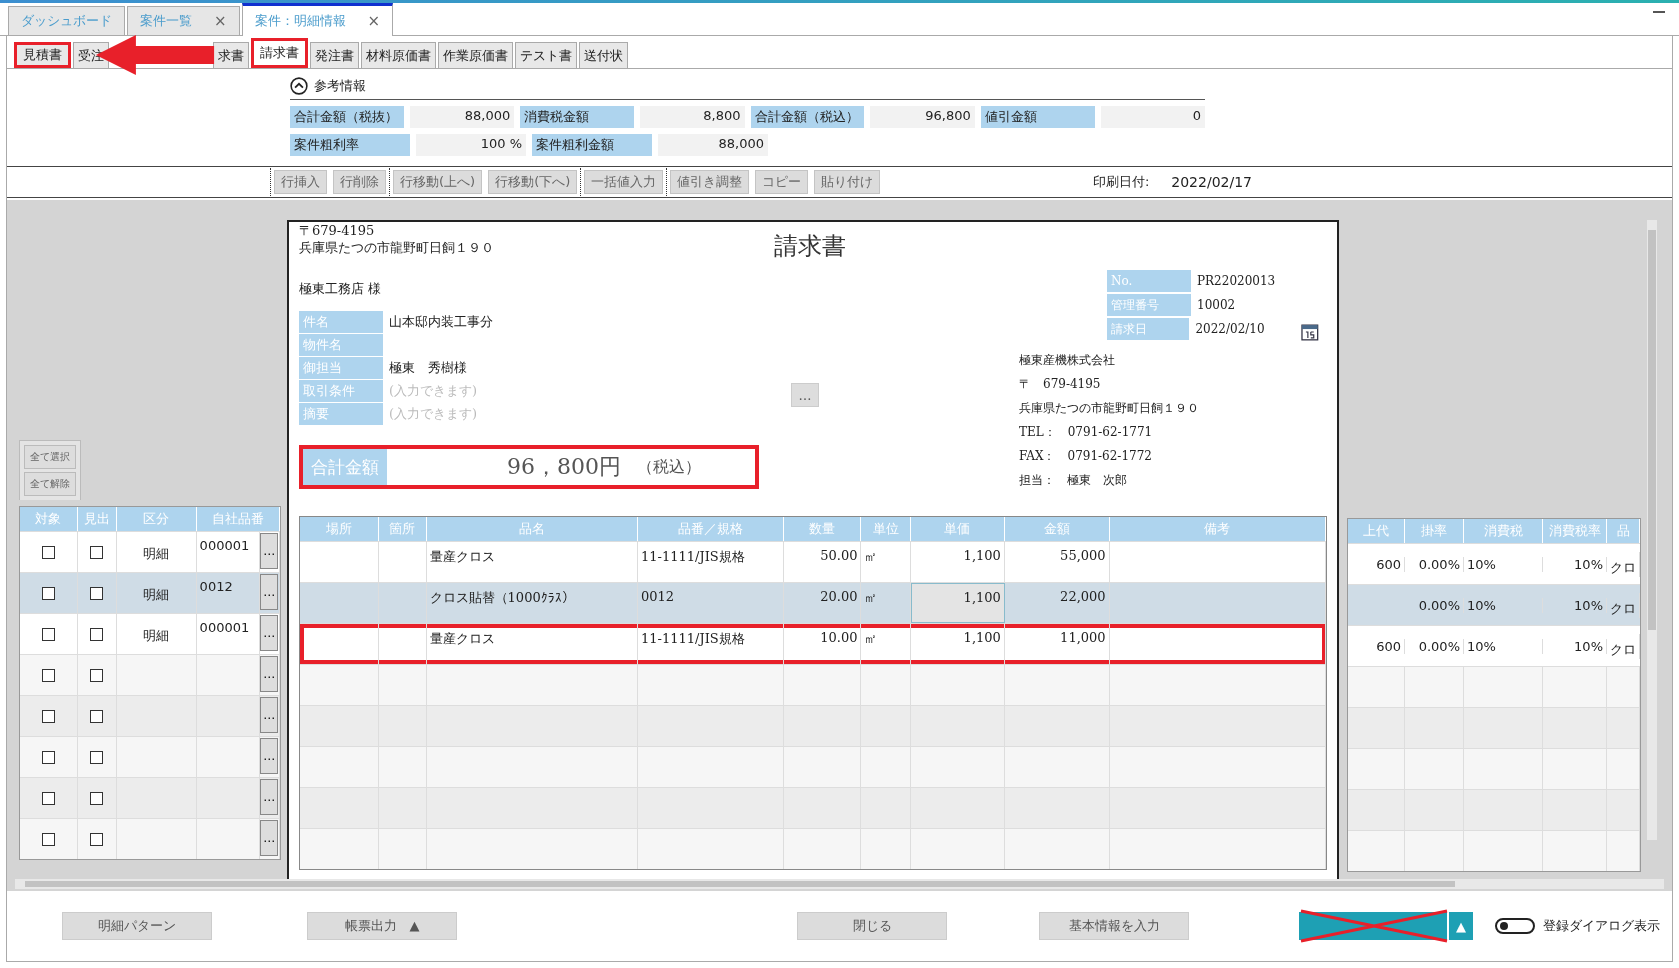  I want to click on collapse-icon, so click(299, 86).